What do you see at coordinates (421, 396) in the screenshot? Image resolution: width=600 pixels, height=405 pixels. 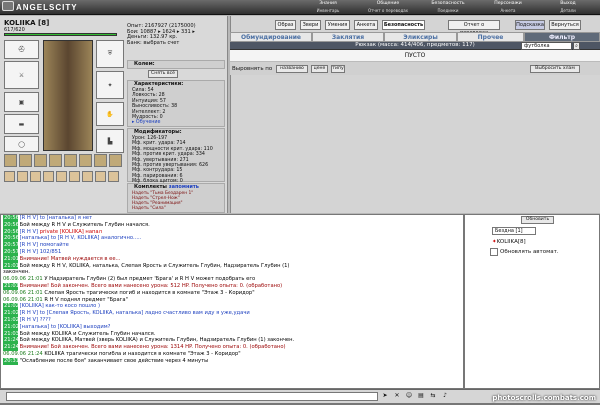 I see `filter-icon: ▤` at bounding box center [421, 396].